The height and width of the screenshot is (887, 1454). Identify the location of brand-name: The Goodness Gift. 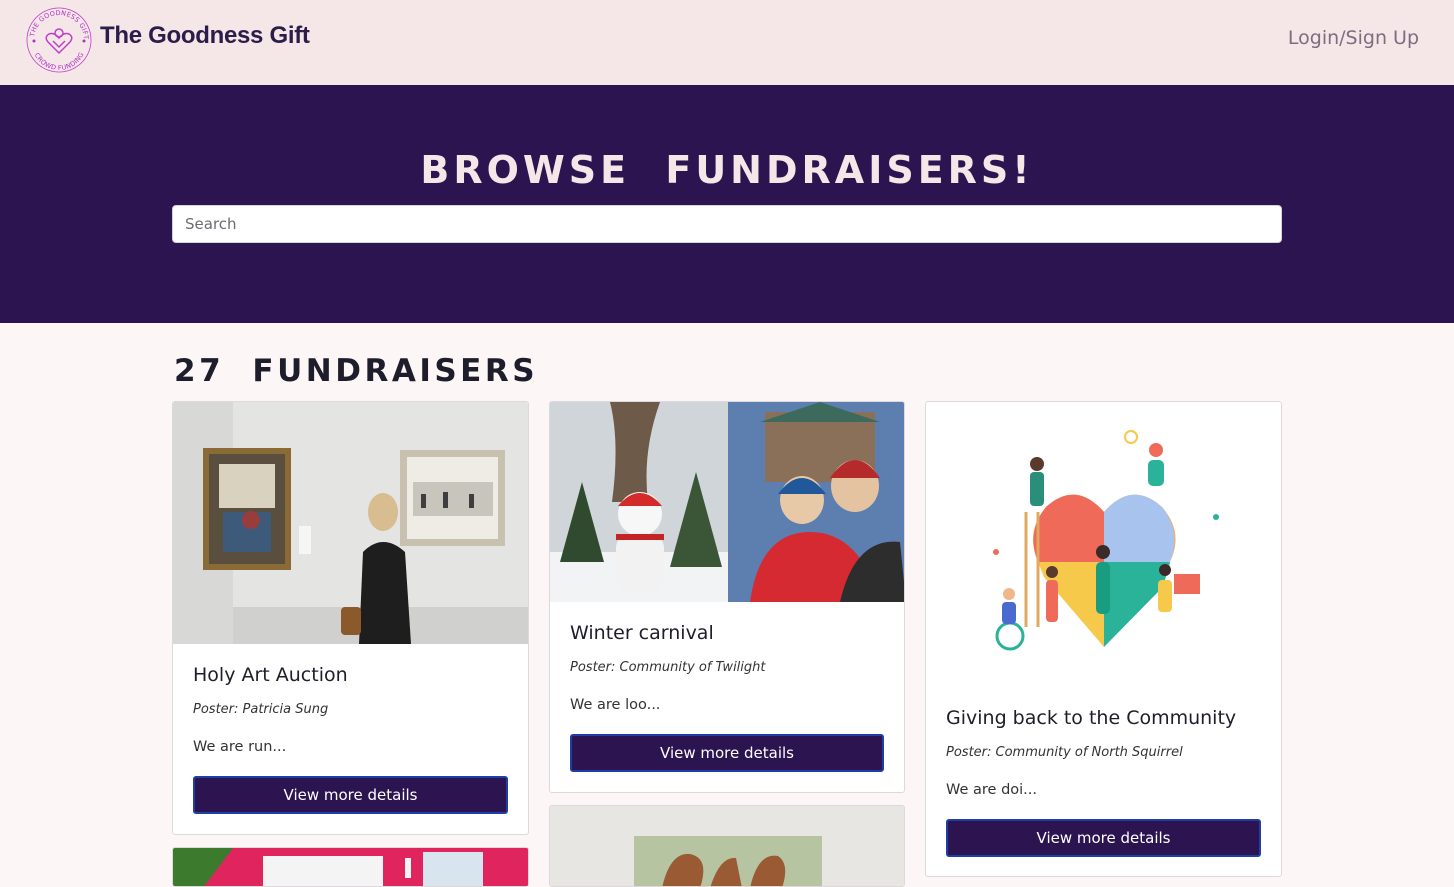
(205, 36).